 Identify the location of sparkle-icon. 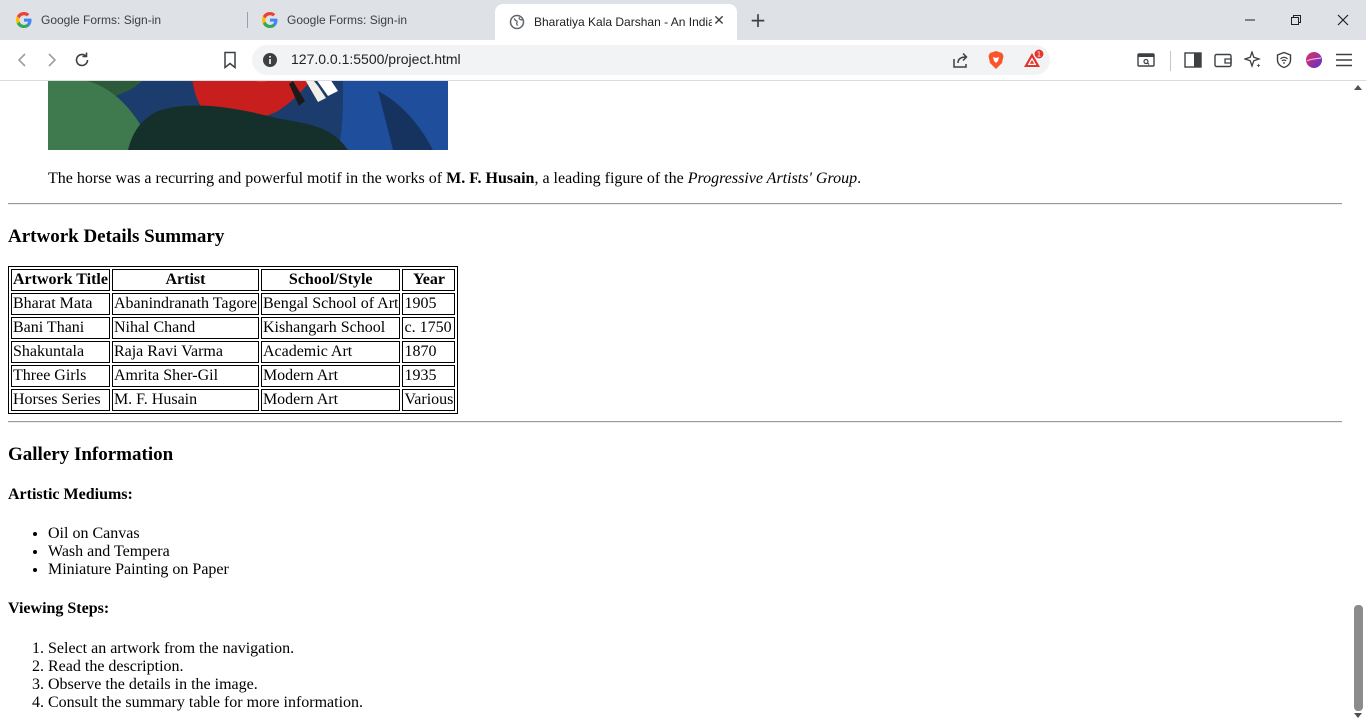
(1252, 59).